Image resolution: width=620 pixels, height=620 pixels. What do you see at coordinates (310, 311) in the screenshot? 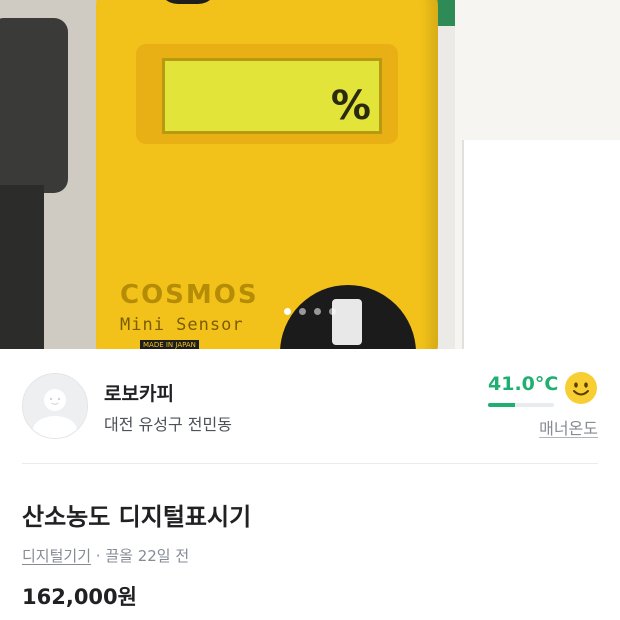
I see `carousel-indicators` at bounding box center [310, 311].